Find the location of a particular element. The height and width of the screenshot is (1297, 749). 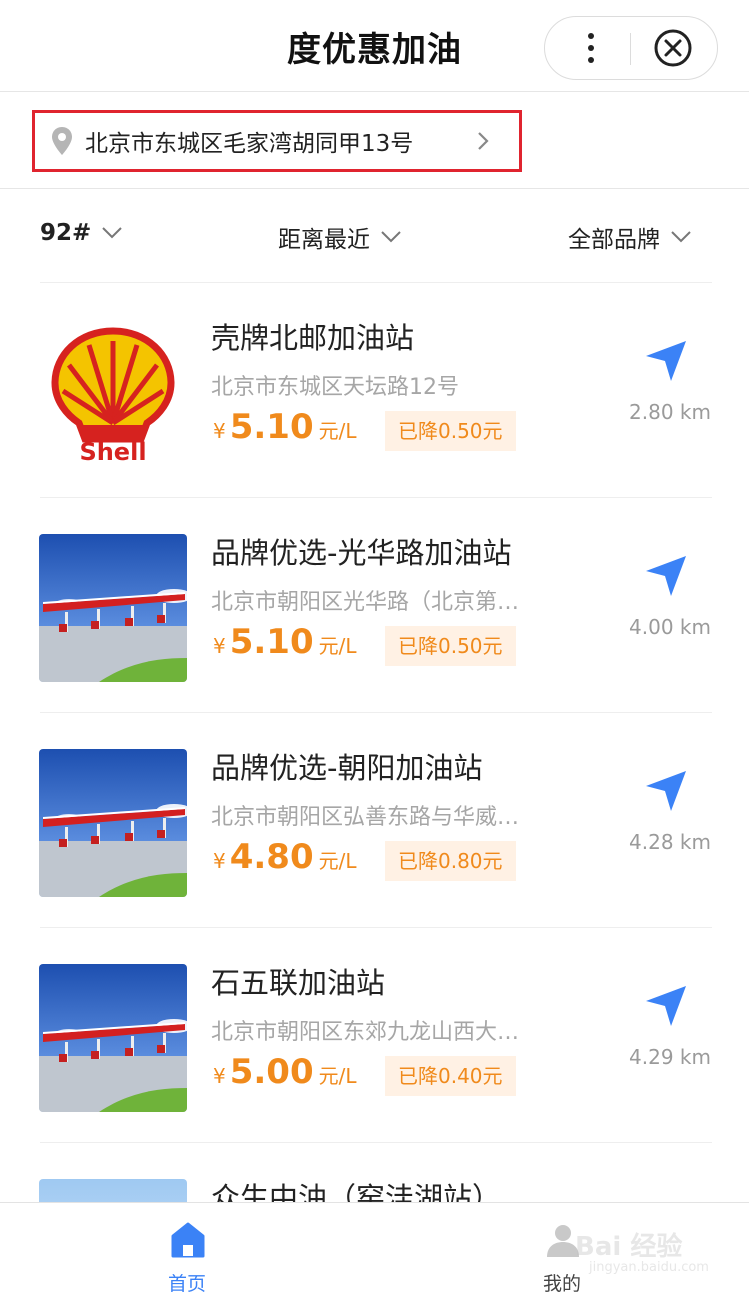

sort-label: 距离最近 is located at coordinates (324, 240).